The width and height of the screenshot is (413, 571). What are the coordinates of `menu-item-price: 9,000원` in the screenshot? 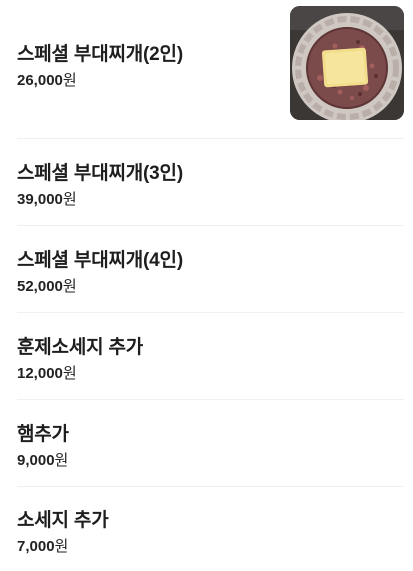 It's located at (43, 460).